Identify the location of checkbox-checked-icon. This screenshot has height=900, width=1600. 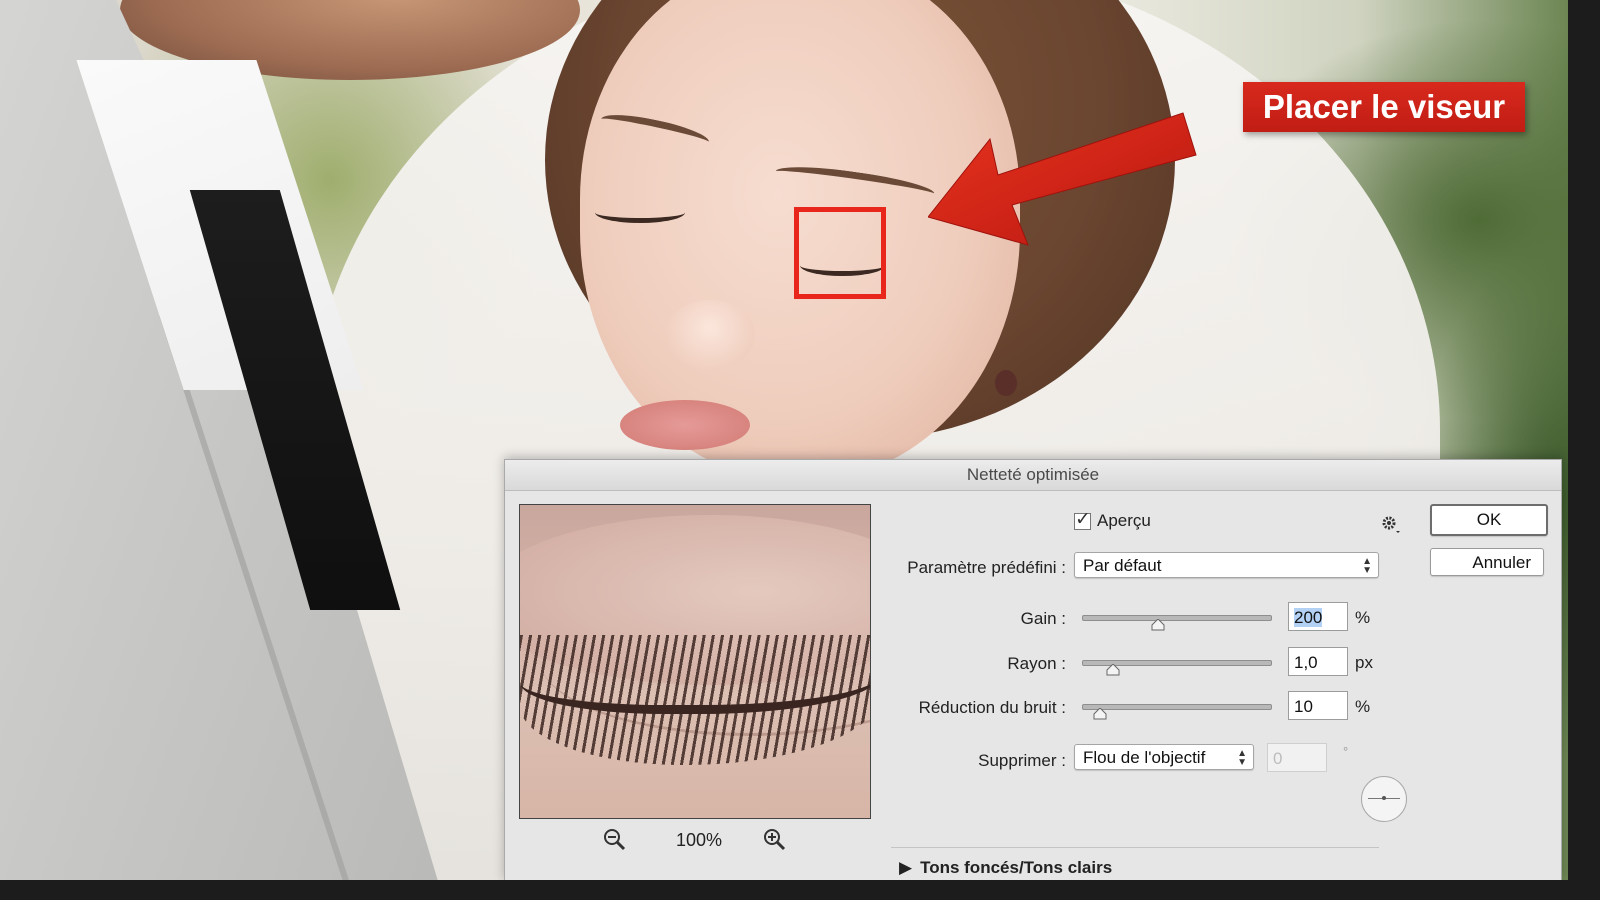
(1082, 519).